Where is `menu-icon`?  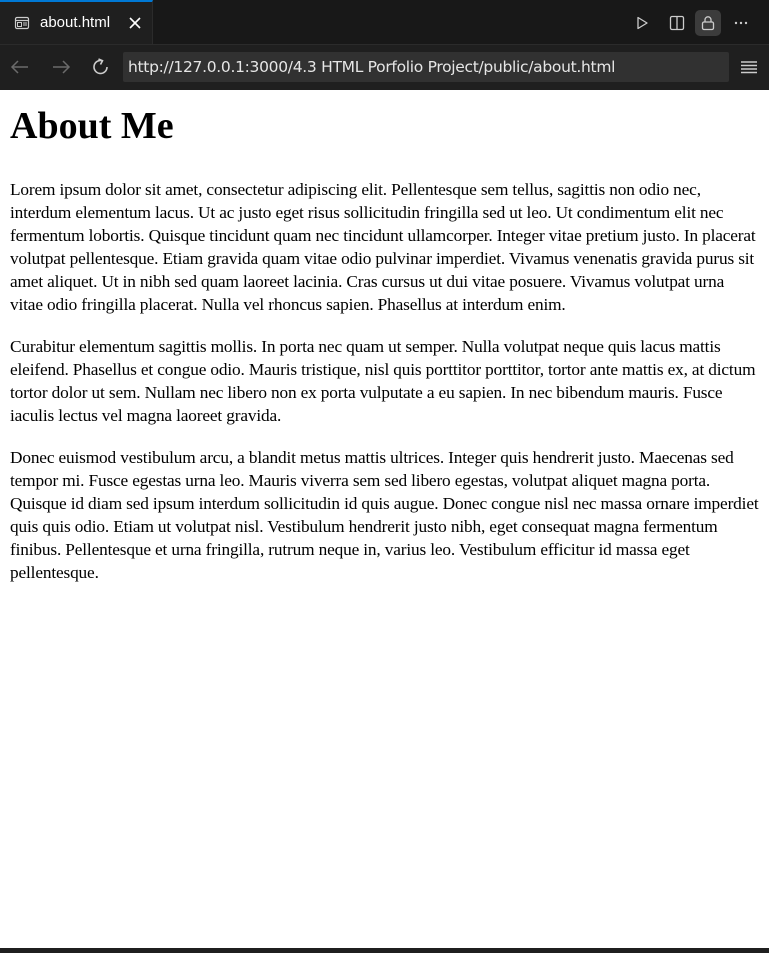
menu-icon is located at coordinates (749, 67).